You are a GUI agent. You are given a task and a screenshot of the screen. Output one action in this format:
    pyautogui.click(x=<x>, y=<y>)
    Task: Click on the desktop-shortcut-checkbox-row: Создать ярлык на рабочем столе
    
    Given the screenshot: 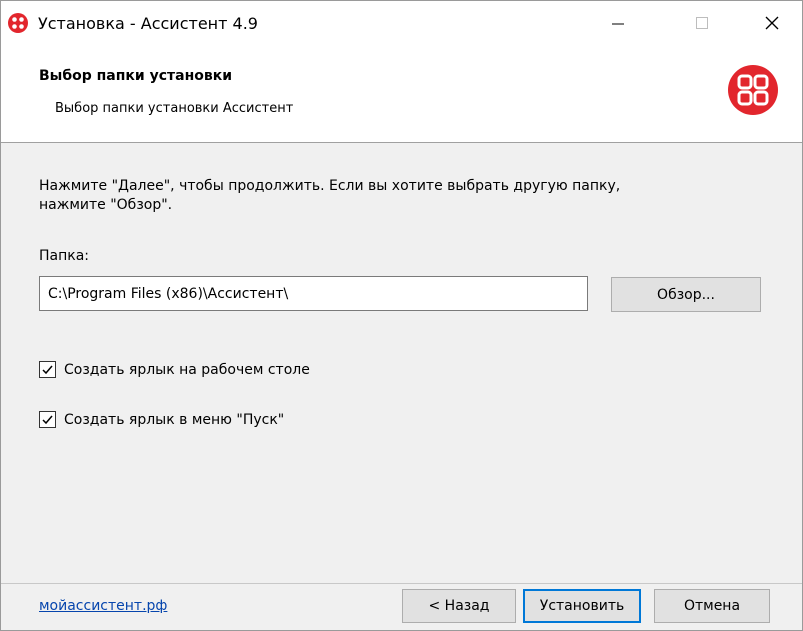 What is the action you would take?
    pyautogui.click(x=174, y=369)
    